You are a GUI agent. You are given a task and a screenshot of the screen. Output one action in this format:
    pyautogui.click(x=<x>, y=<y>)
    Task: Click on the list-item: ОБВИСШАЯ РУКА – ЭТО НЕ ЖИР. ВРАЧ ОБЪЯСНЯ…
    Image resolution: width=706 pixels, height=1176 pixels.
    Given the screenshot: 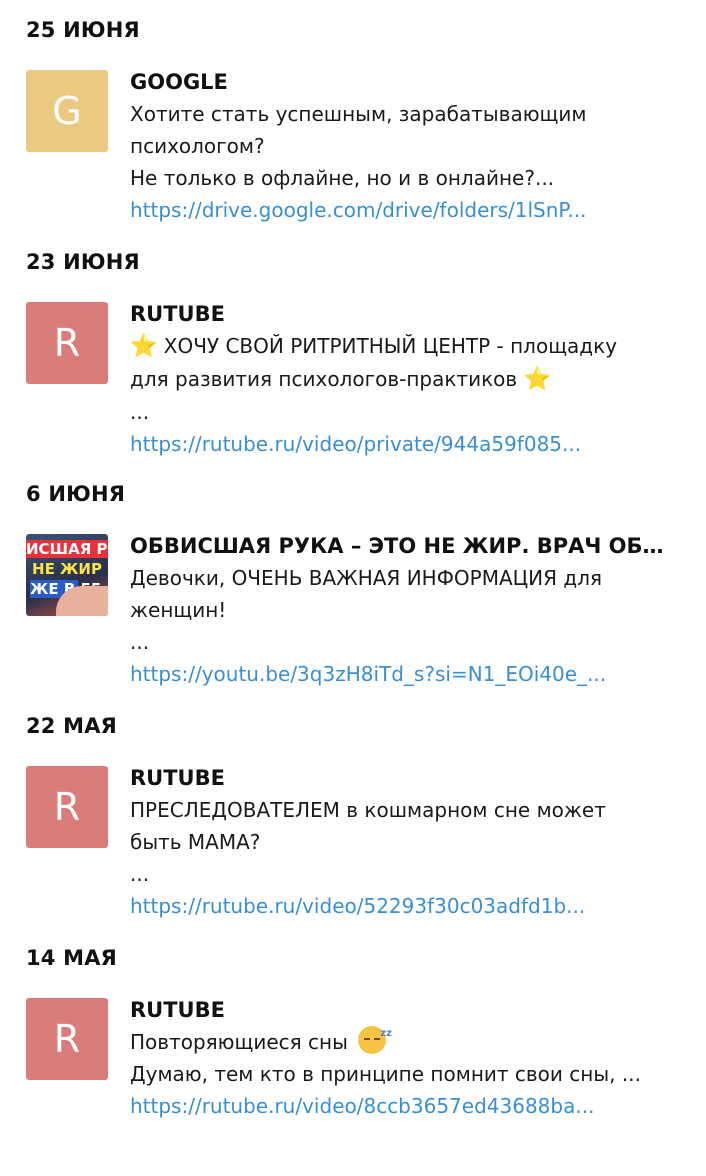 What is the action you would take?
    pyautogui.click(x=410, y=610)
    